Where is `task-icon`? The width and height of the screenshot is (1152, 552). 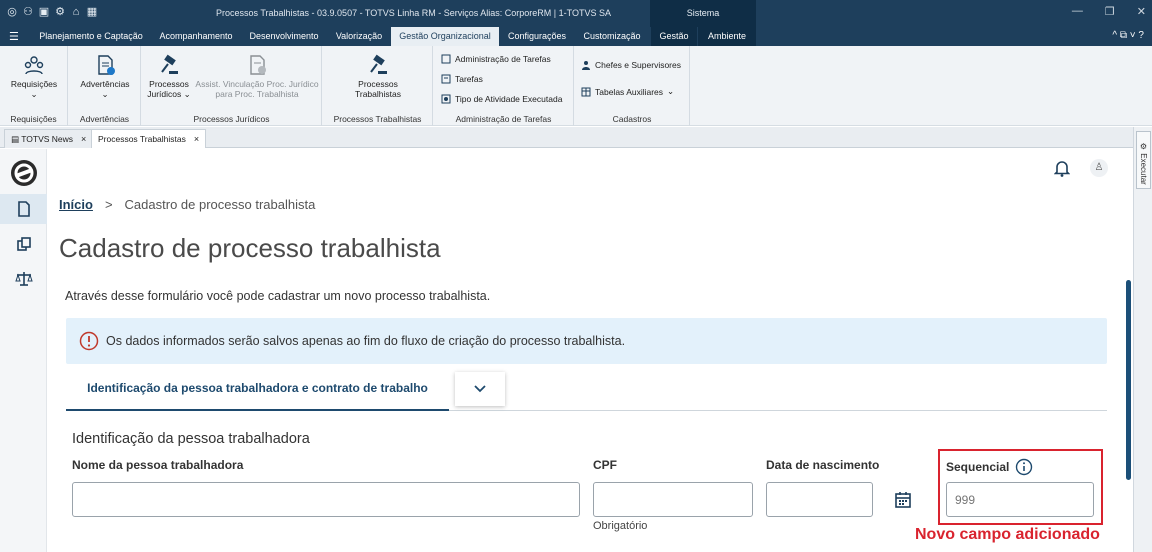
task-icon is located at coordinates (446, 79).